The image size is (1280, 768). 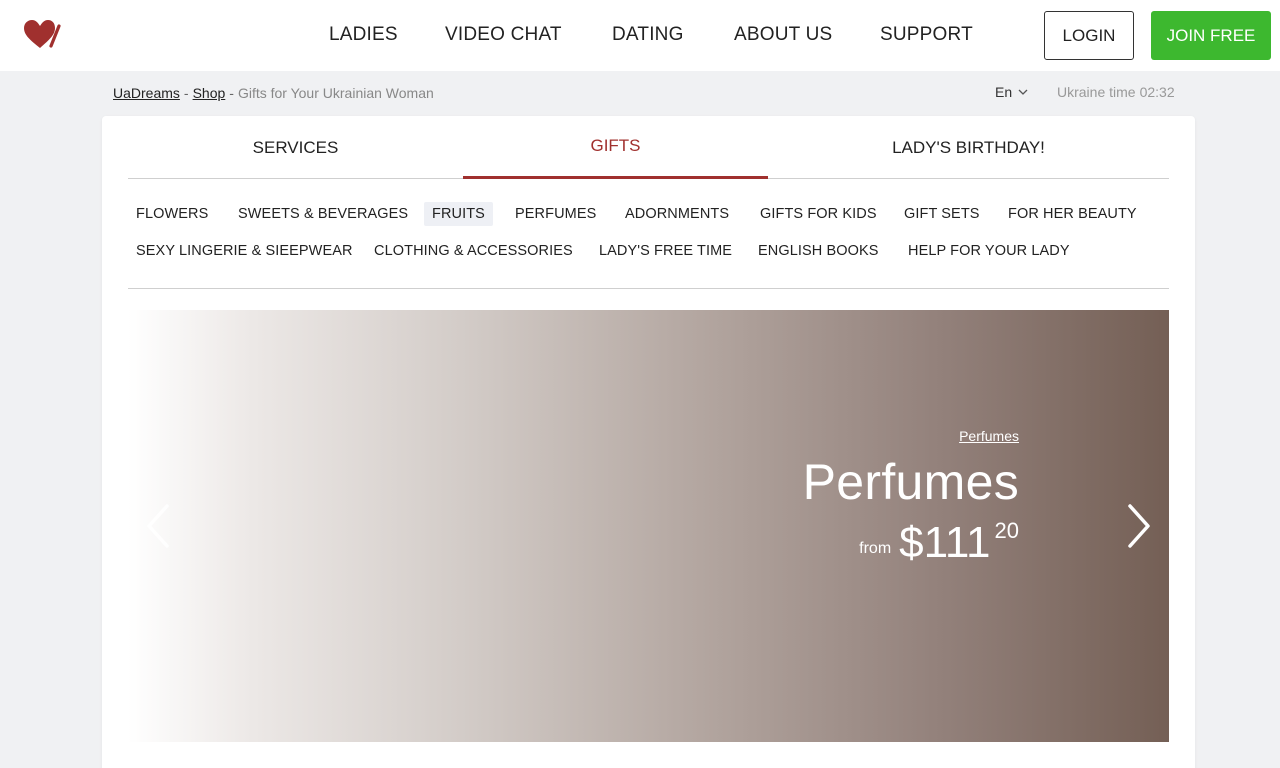 What do you see at coordinates (783, 35) in the screenshot?
I see `nav-about-us: ABOUT US` at bounding box center [783, 35].